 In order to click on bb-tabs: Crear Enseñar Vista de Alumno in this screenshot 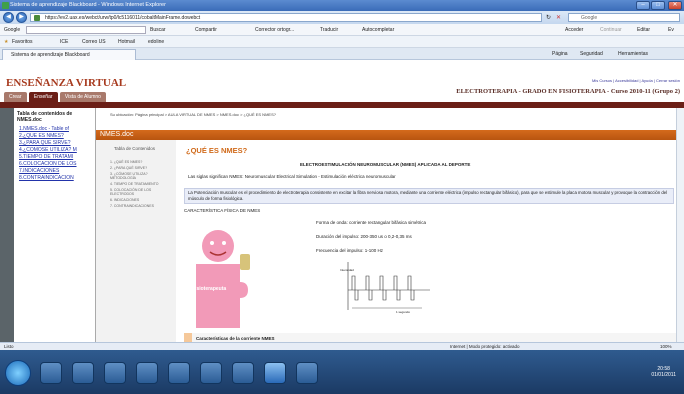, I will do `click(55, 97)`.